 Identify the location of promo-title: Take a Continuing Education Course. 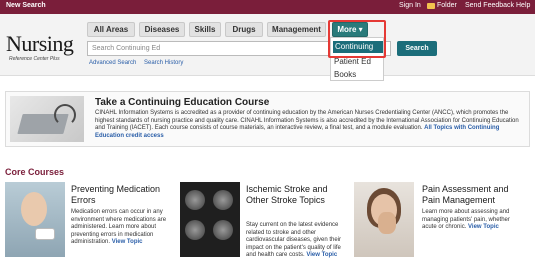
(182, 102).